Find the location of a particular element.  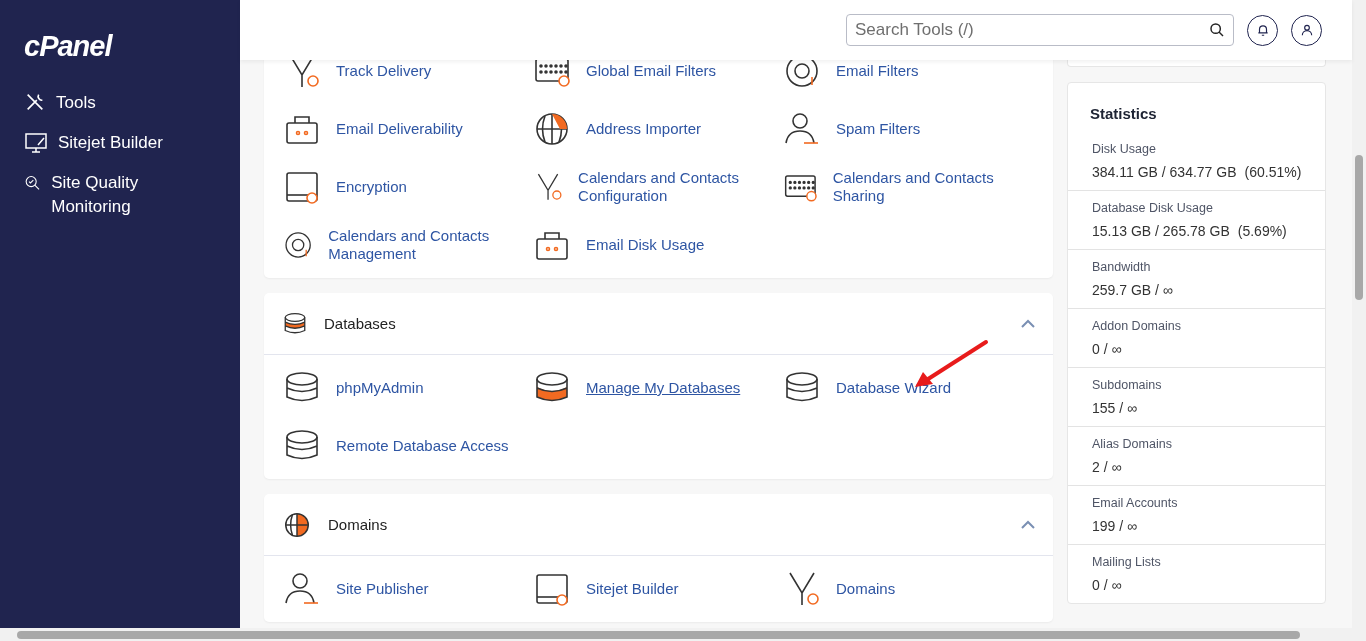

notifications-button is located at coordinates (1262, 30).